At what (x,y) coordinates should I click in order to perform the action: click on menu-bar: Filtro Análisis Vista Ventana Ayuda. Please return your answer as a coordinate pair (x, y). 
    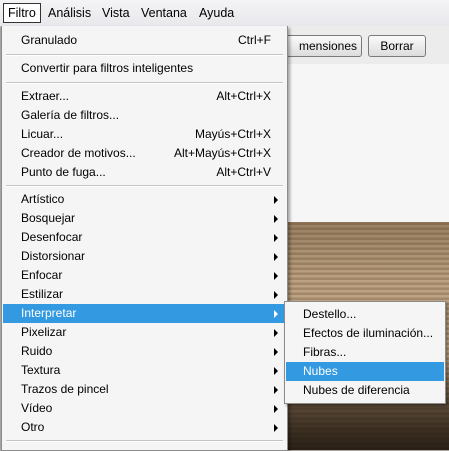
    Looking at the image, I should click on (224, 13).